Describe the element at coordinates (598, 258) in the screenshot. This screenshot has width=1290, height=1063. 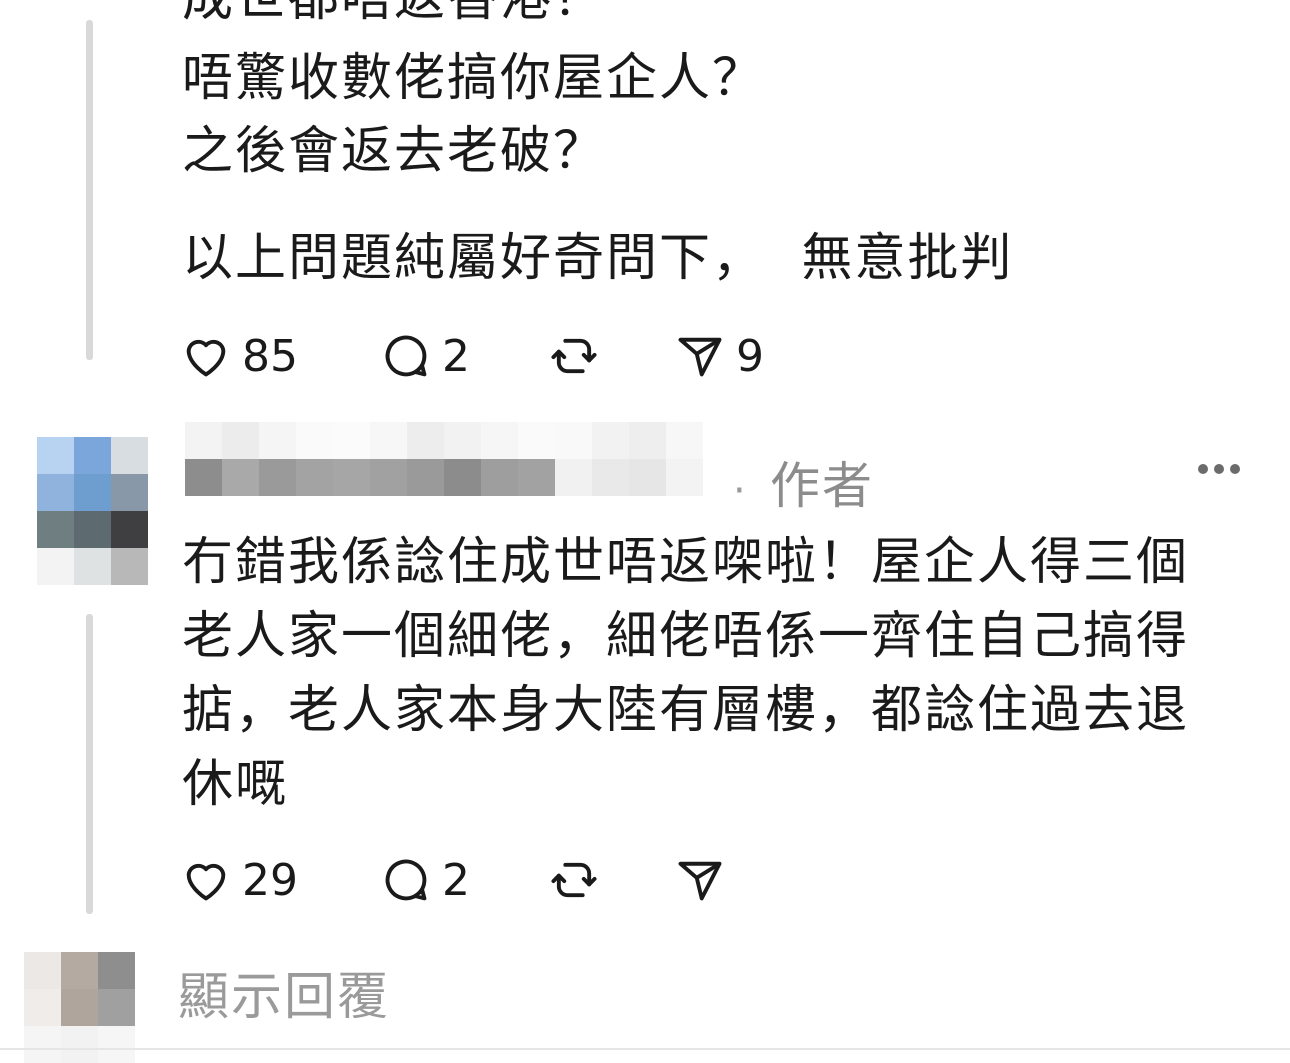
I see `post-text-line: 以上問題純屬好奇問下， 無意批判` at that location.